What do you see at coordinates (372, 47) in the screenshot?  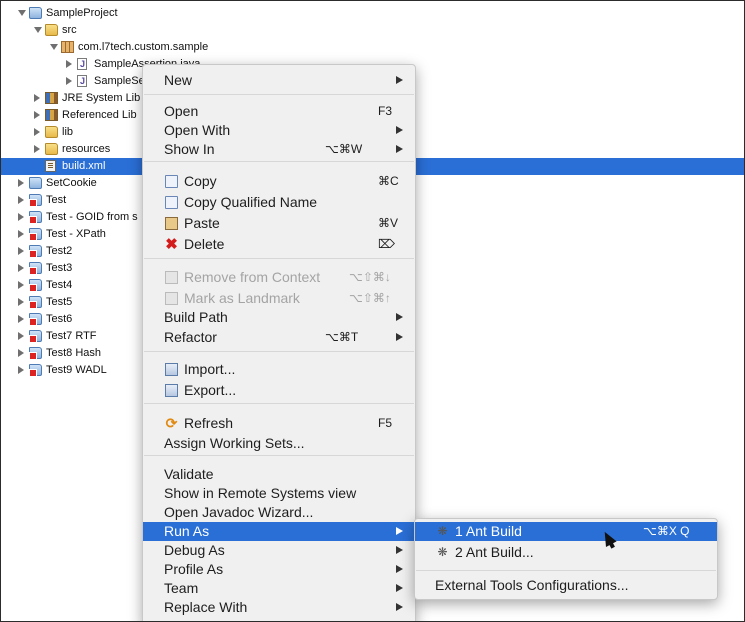 I see `tree-item: com.l7tech.custom.sample` at bounding box center [372, 47].